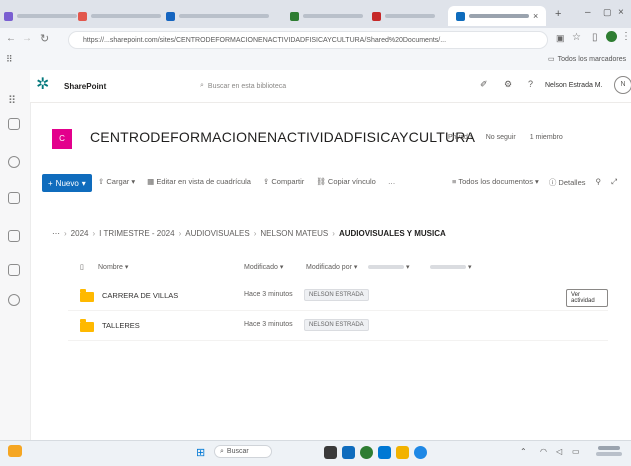 Image resolution: width=631 pixels, height=466 pixels. What do you see at coordinates (614, 182) in the screenshot?
I see `expand-icon: ⤢` at bounding box center [614, 182].